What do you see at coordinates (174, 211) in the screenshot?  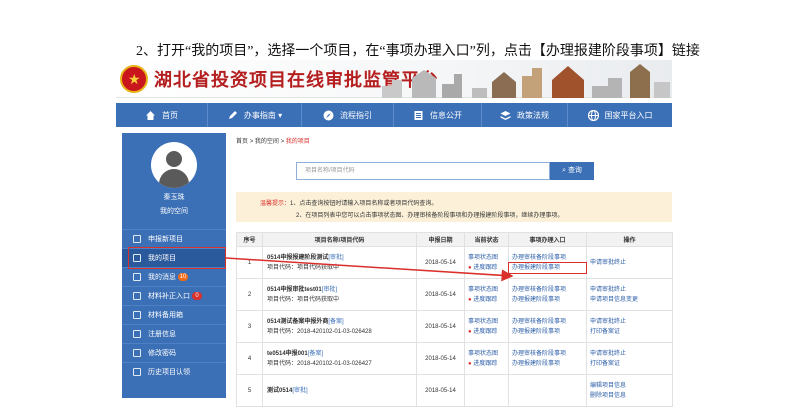 I see `user-space-link: 我的空间` at bounding box center [174, 211].